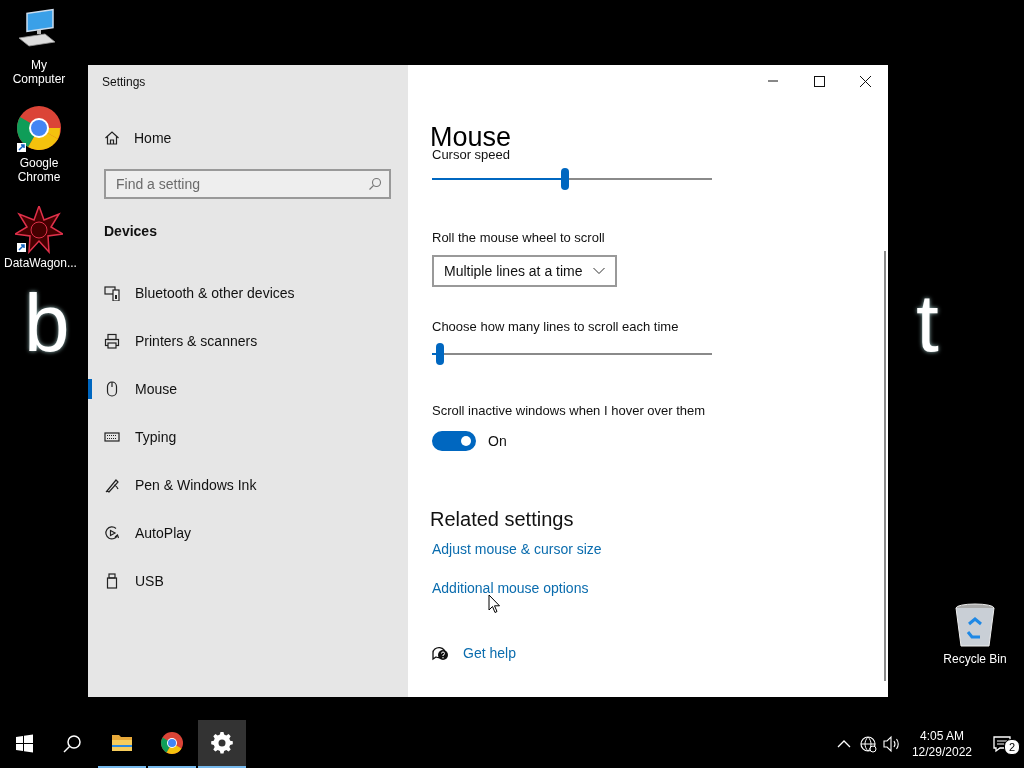 This screenshot has width=1024, height=768. Describe the element at coordinates (1012, 747) in the screenshot. I see `notification-badge: 2` at that location.